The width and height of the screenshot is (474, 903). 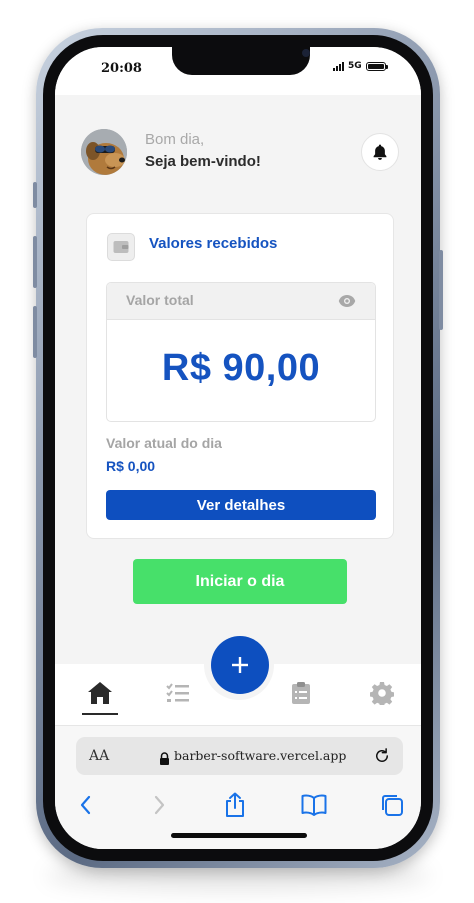 What do you see at coordinates (241, 301) in the screenshot?
I see `total-value-header: Valor total` at bounding box center [241, 301].